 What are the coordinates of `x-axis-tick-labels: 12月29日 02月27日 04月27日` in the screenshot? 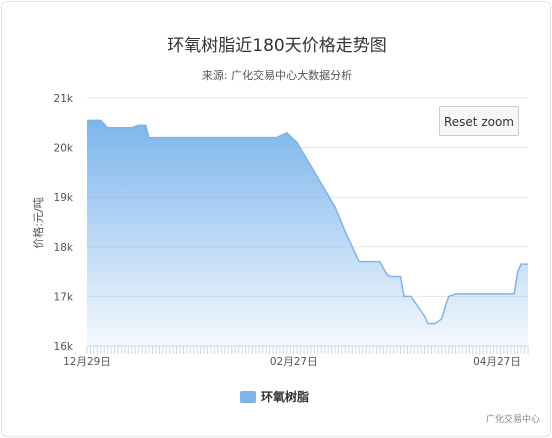 It's located at (292, 362).